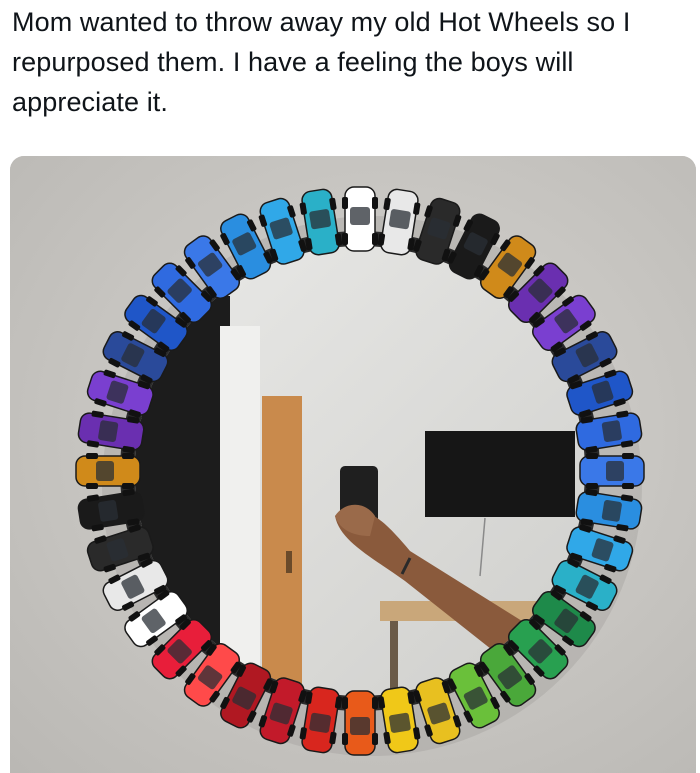  Describe the element at coordinates (289, 562) in the screenshot. I see `door-handle` at that location.